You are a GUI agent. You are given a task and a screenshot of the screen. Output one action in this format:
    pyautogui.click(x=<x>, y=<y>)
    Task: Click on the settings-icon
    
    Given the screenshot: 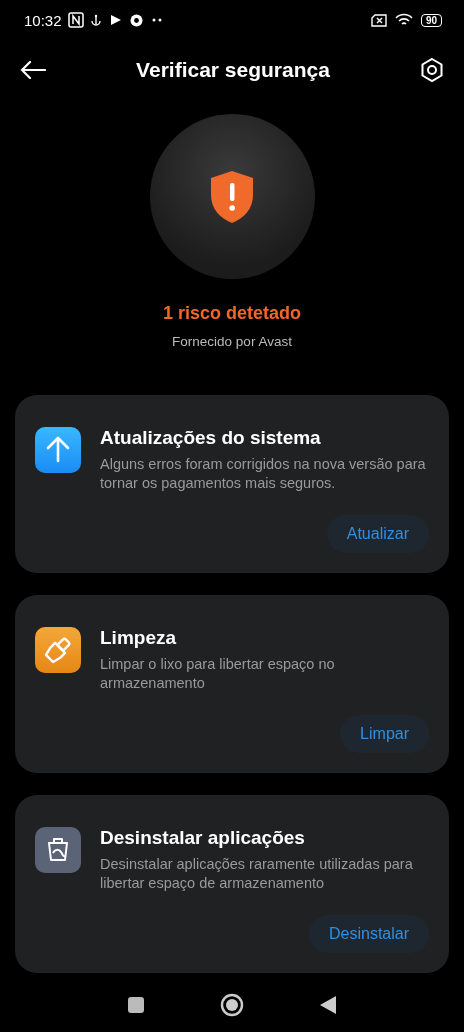 What is the action you would take?
    pyautogui.click(x=432, y=70)
    